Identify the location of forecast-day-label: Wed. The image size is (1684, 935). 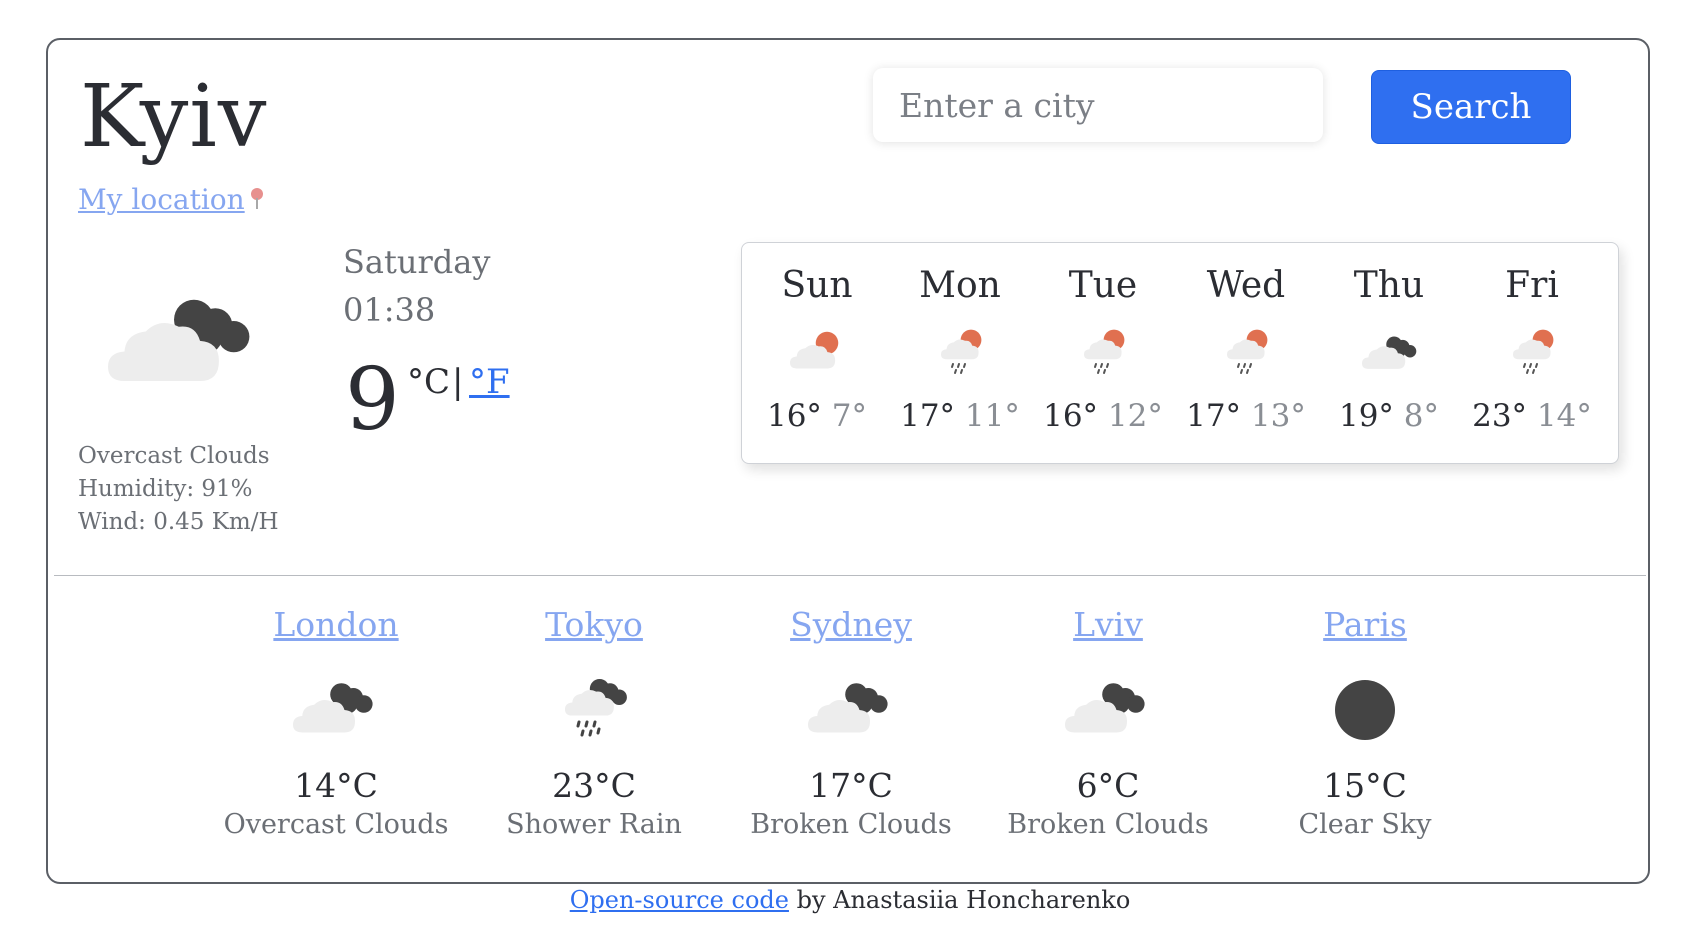
(1246, 285).